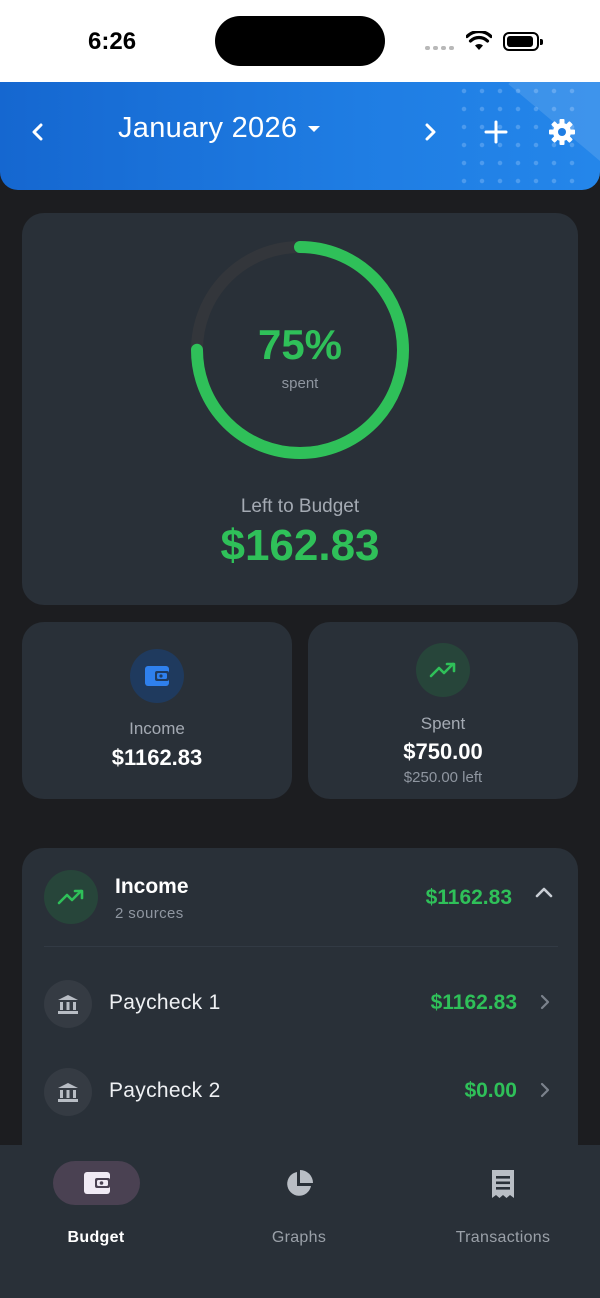 The height and width of the screenshot is (1298, 600). I want to click on section-divider, so click(301, 946).